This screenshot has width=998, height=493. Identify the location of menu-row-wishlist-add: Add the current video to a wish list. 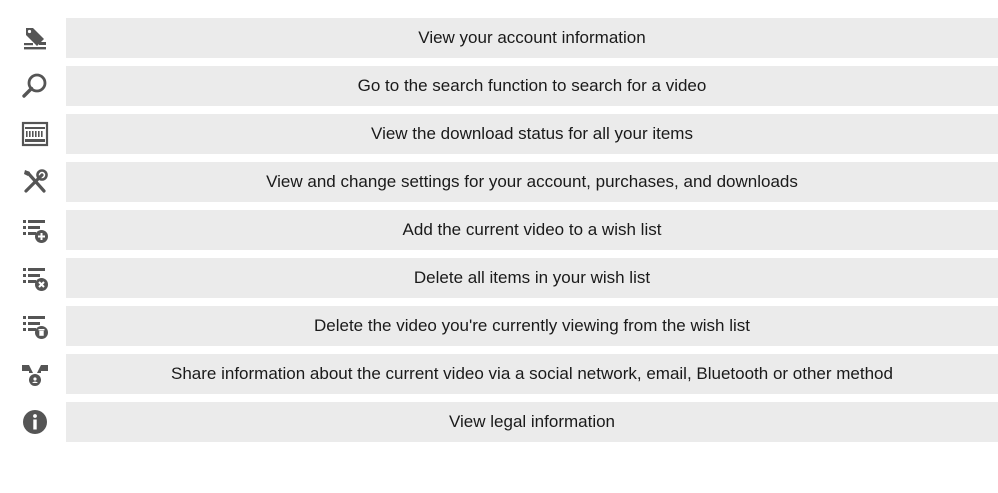
(499, 230).